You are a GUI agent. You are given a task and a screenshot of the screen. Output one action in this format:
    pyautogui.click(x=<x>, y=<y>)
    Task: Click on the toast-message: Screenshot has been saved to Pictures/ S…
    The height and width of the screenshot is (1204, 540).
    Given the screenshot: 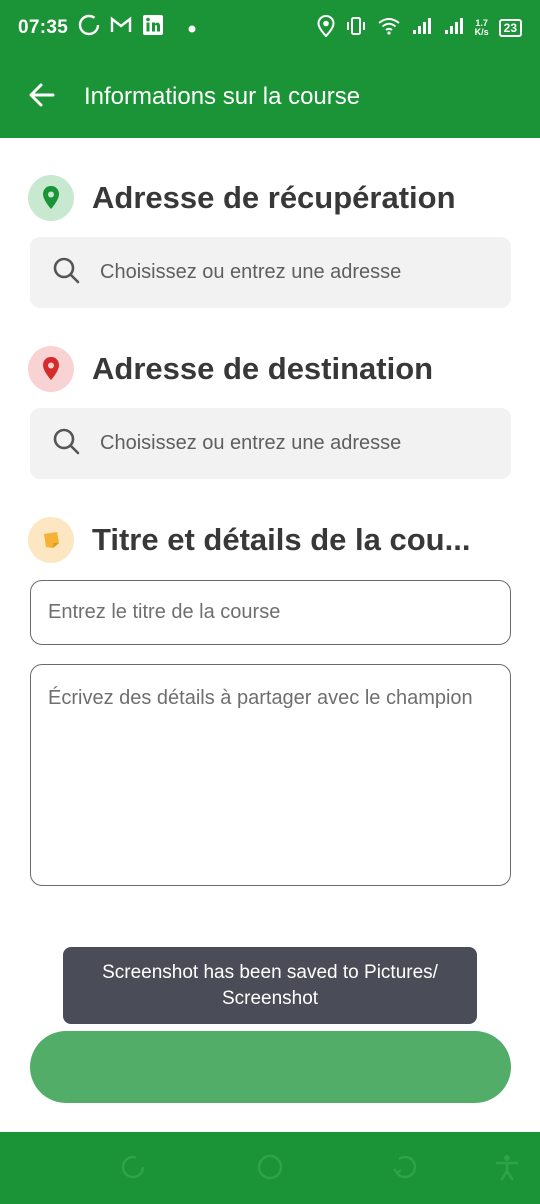 What is the action you would take?
    pyautogui.click(x=270, y=985)
    